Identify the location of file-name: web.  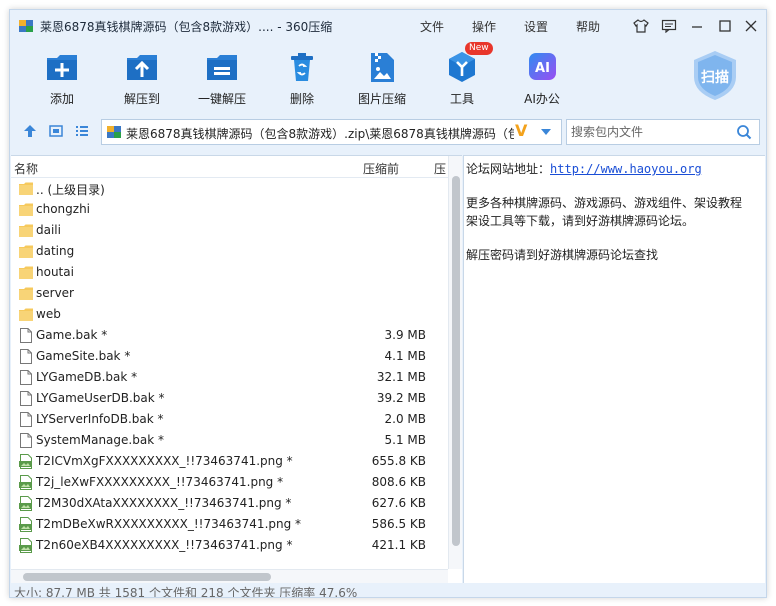
(48, 314).